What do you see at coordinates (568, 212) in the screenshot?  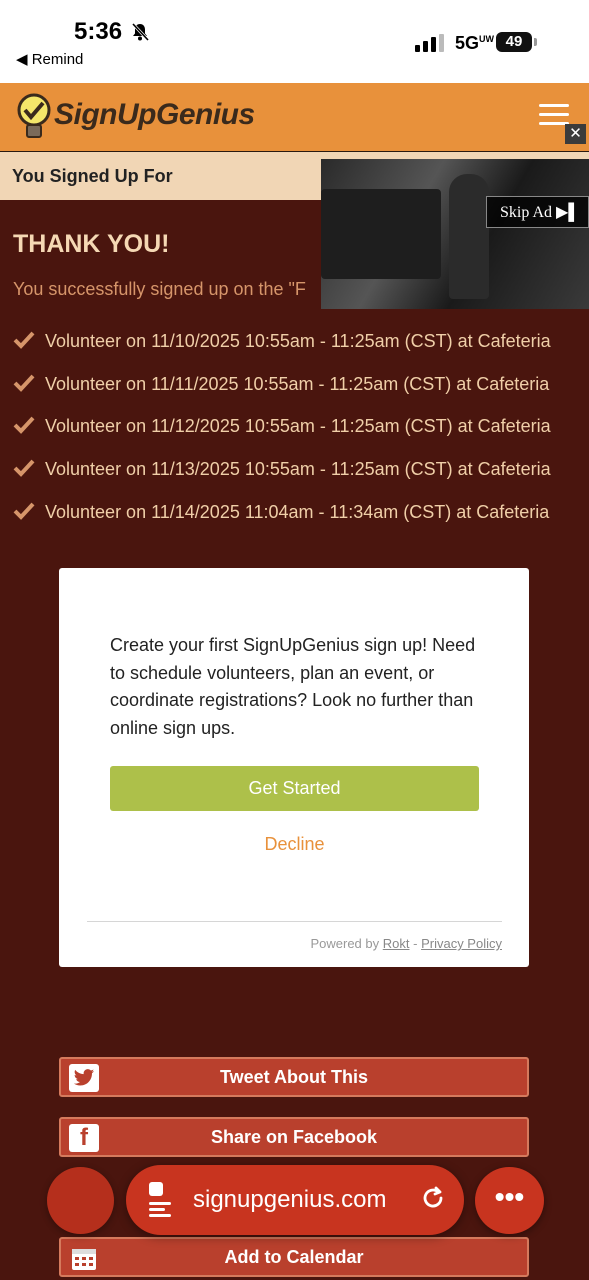 I see `skip-forward-icon: ▶▌` at bounding box center [568, 212].